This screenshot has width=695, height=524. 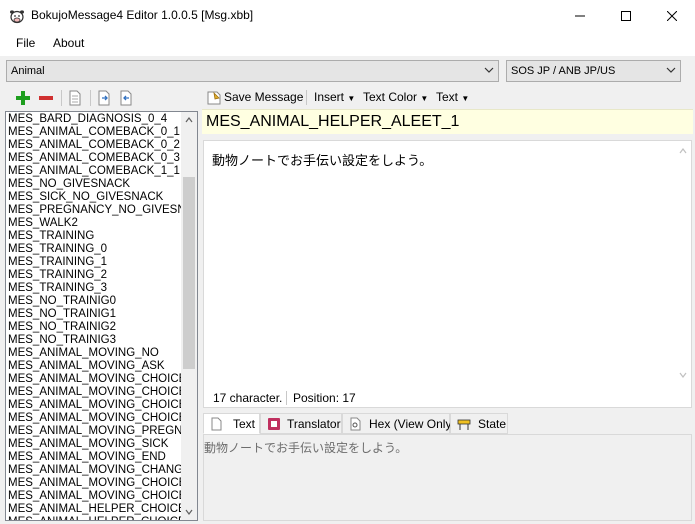 What do you see at coordinates (94, 518) in the screenshot?
I see `list-item: MES_ANIMAL_HELPER_CHOICE_2` at bounding box center [94, 518].